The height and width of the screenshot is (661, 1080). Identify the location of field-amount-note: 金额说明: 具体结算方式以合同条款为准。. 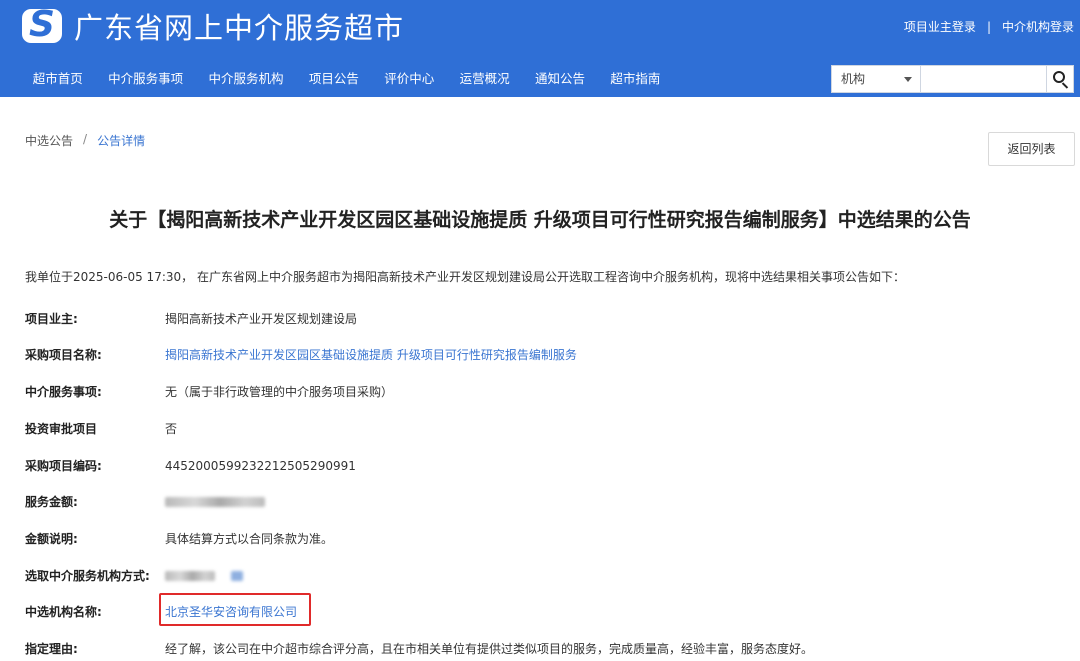
(179, 538).